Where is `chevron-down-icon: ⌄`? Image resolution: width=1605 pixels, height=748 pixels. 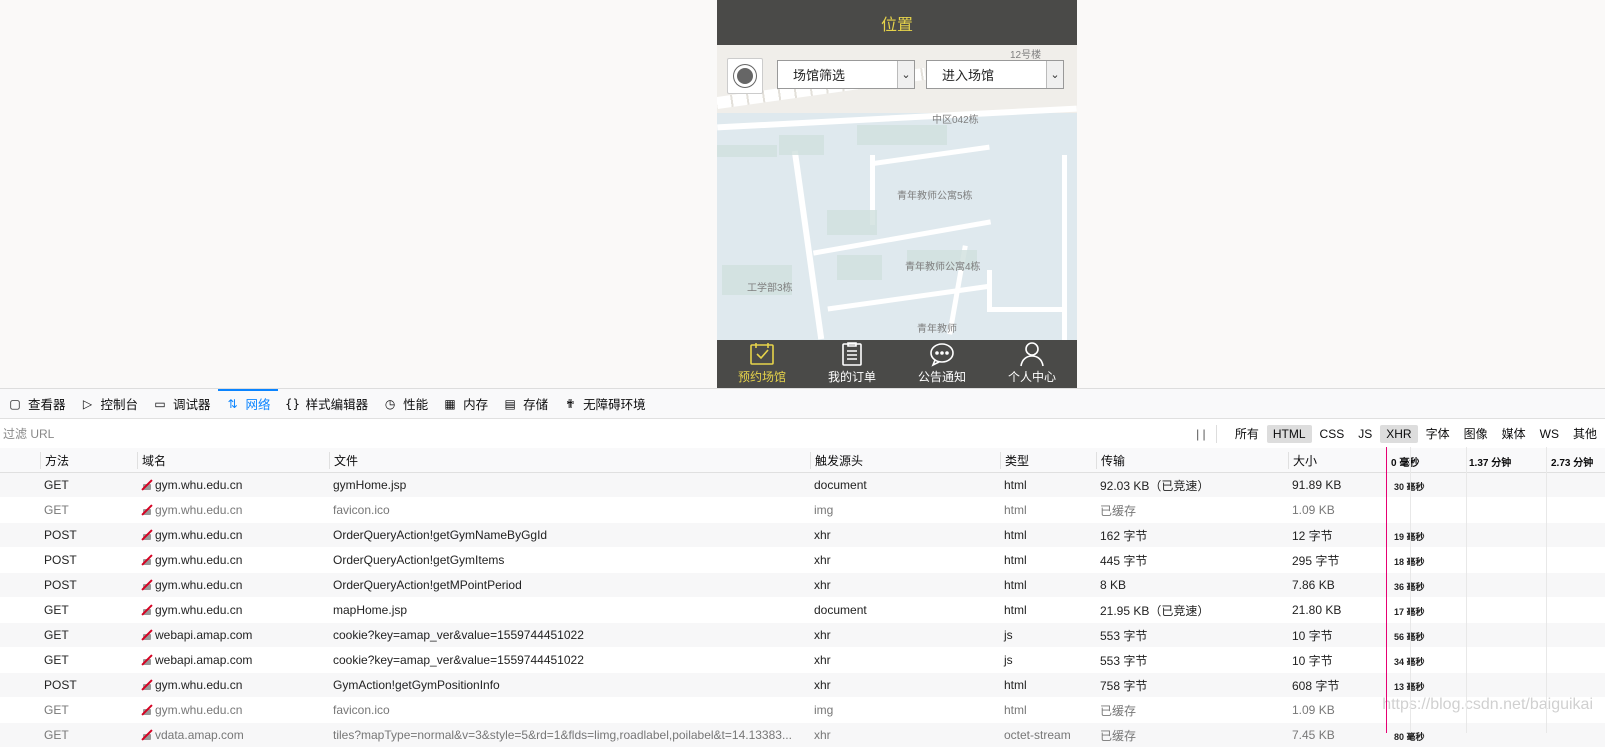
chevron-down-icon: ⌄ is located at coordinates (905, 74).